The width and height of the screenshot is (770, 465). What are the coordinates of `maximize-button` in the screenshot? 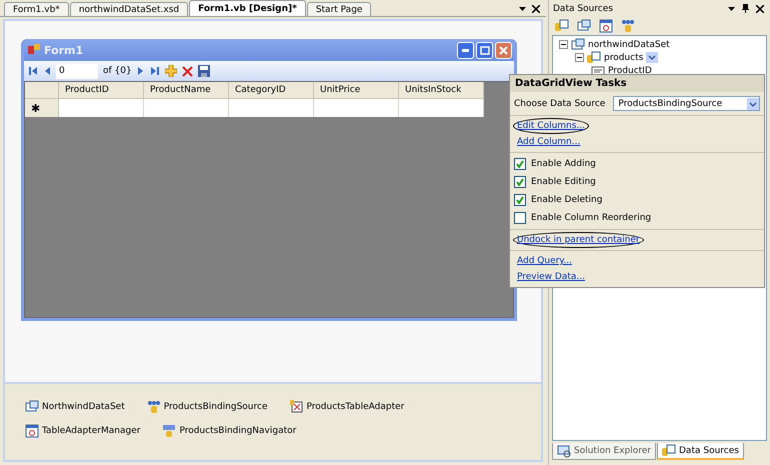 It's located at (484, 50).